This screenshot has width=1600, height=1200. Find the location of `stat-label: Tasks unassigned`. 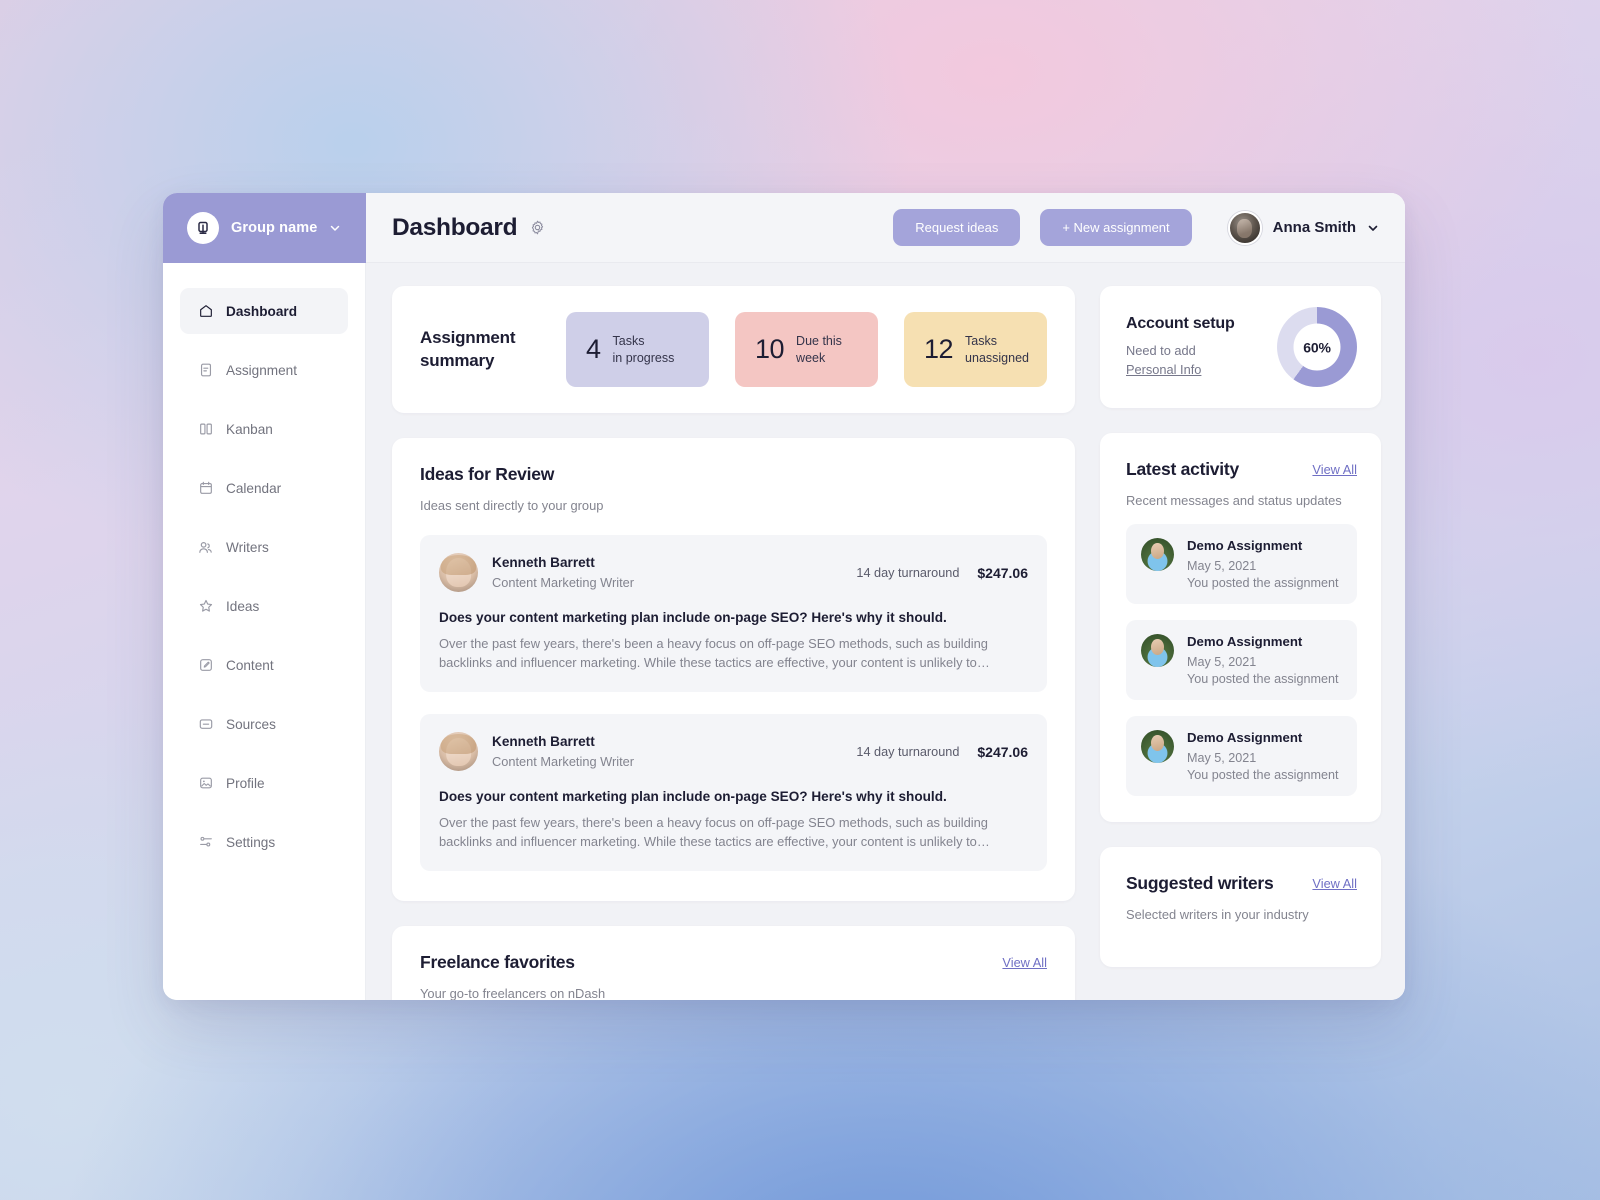

stat-label: Tasks unassigned is located at coordinates (997, 349).